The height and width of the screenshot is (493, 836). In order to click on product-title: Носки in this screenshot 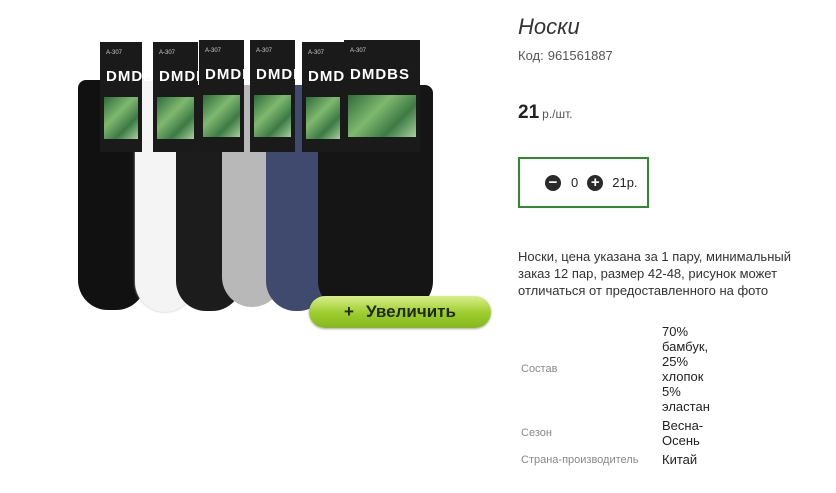, I will do `click(549, 26)`.